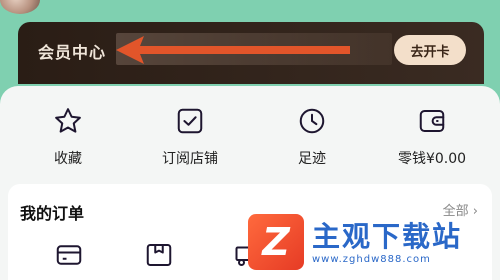  What do you see at coordinates (52, 213) in the screenshot?
I see `orders-title: 我的订单` at bounding box center [52, 213].